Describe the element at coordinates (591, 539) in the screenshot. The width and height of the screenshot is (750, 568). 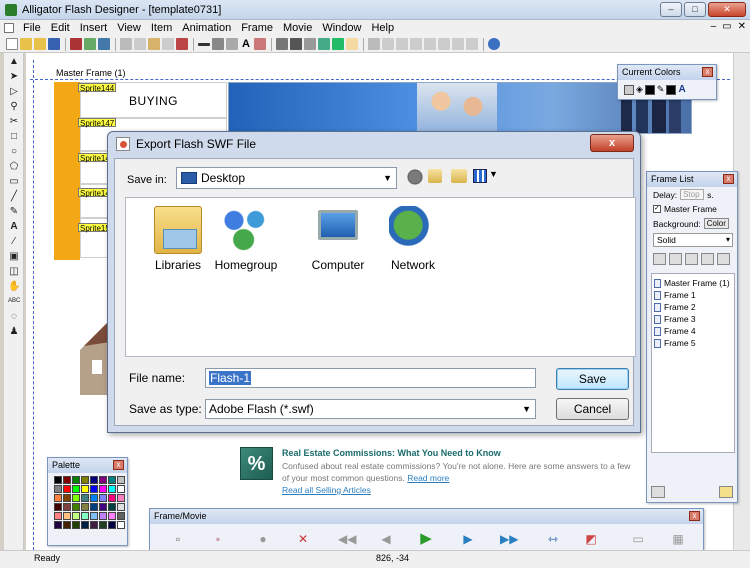
I see `export-frame-icon: ◩` at that location.